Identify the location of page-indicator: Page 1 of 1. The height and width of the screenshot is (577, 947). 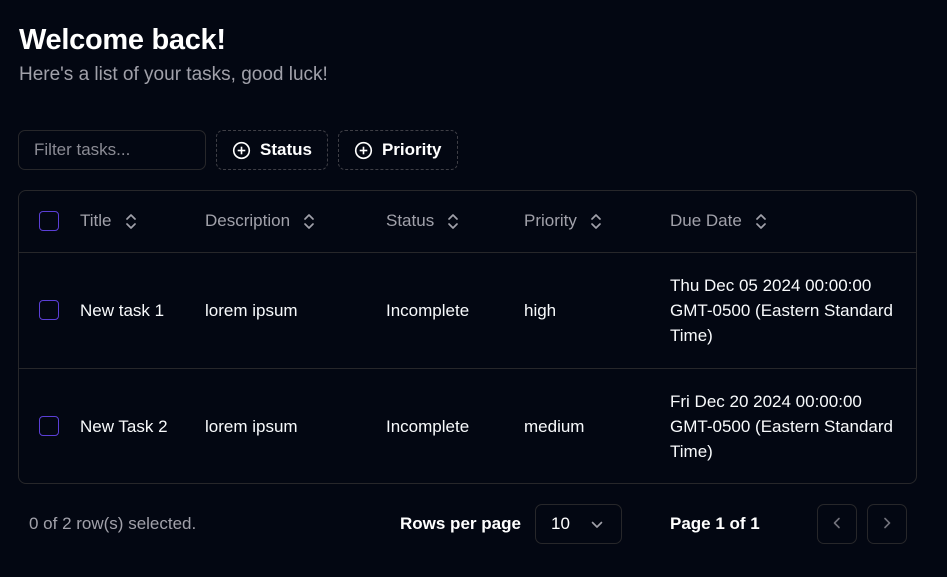
(715, 523).